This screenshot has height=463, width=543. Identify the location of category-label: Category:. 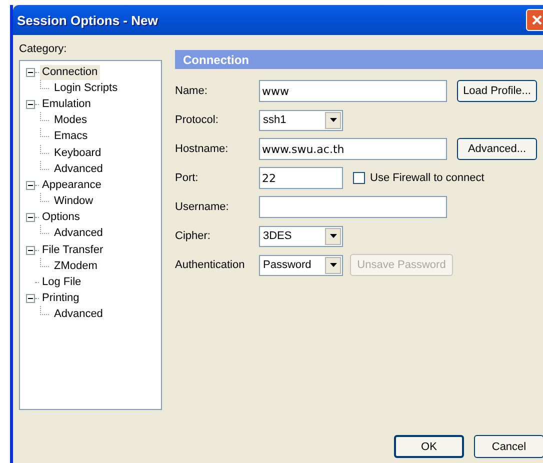
(43, 50).